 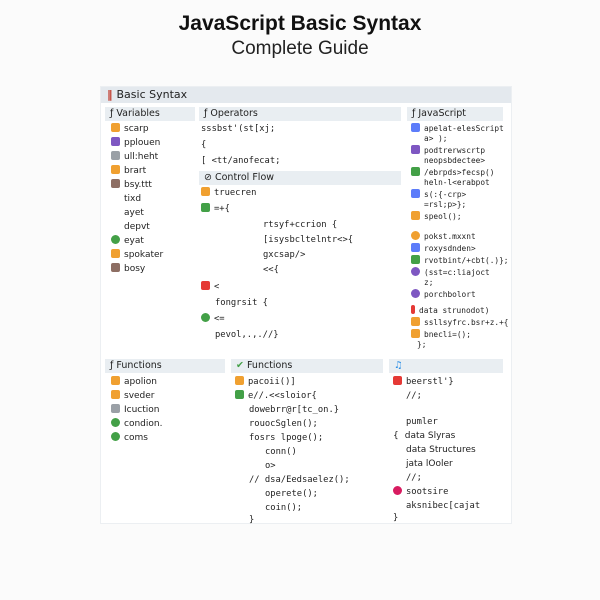 What do you see at coordinates (300, 48) in the screenshot?
I see `page-subtitle: Complete Guide` at bounding box center [300, 48].